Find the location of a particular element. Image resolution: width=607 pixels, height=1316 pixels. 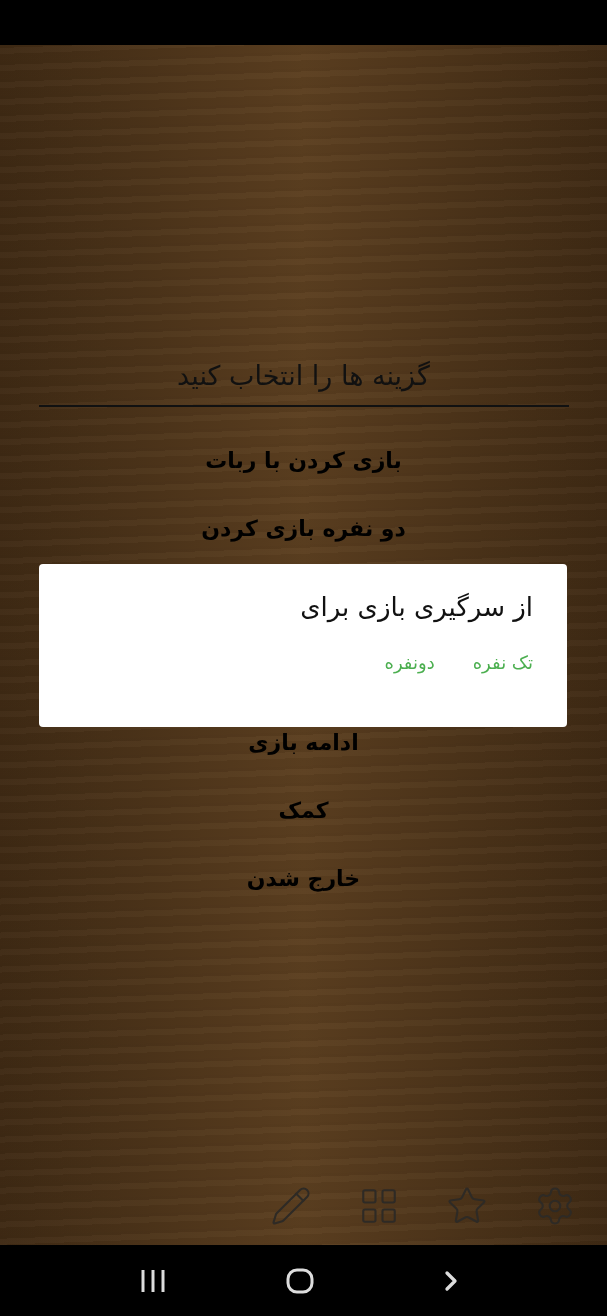

dialog-option: دونفره is located at coordinates (409, 662).